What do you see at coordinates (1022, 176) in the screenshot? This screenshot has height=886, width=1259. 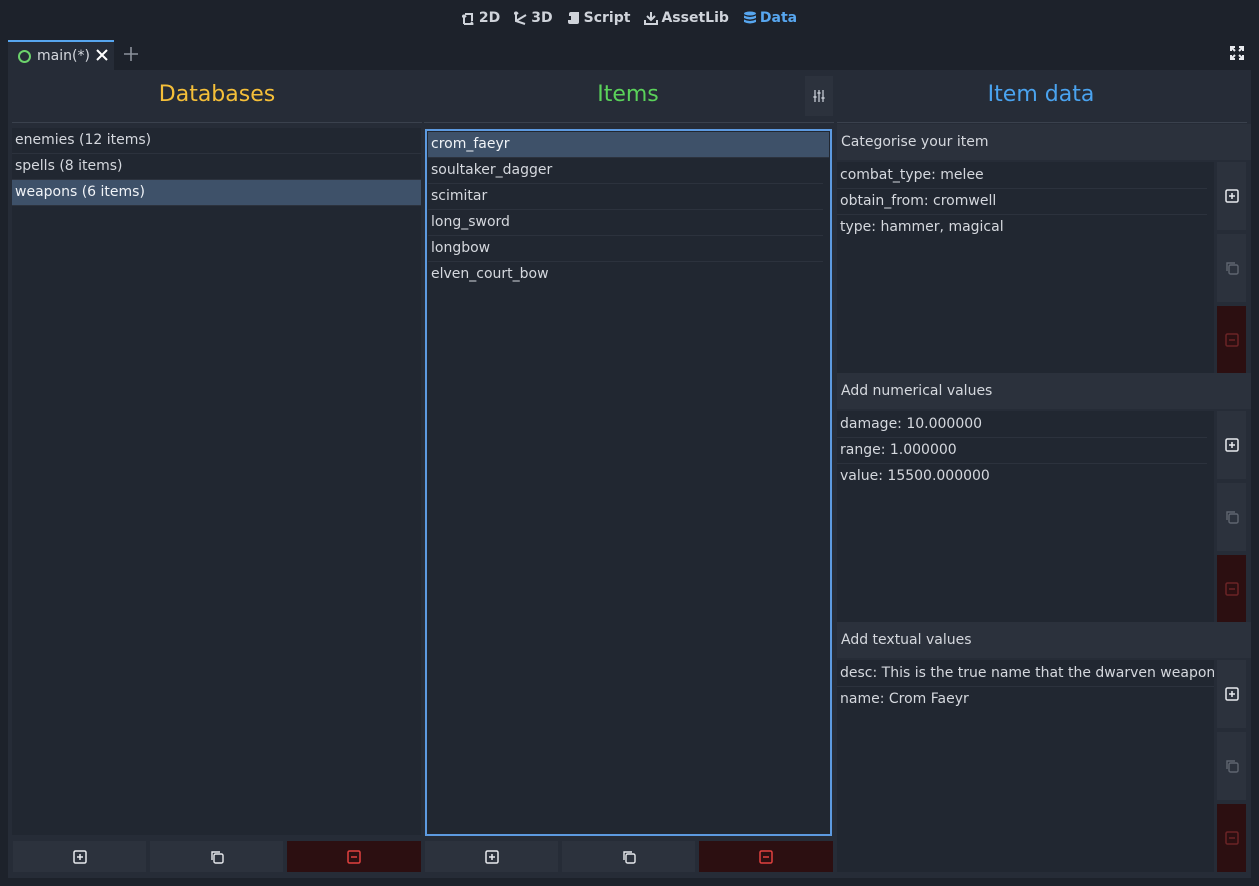 I see `category-item: combat_type: melee` at bounding box center [1022, 176].